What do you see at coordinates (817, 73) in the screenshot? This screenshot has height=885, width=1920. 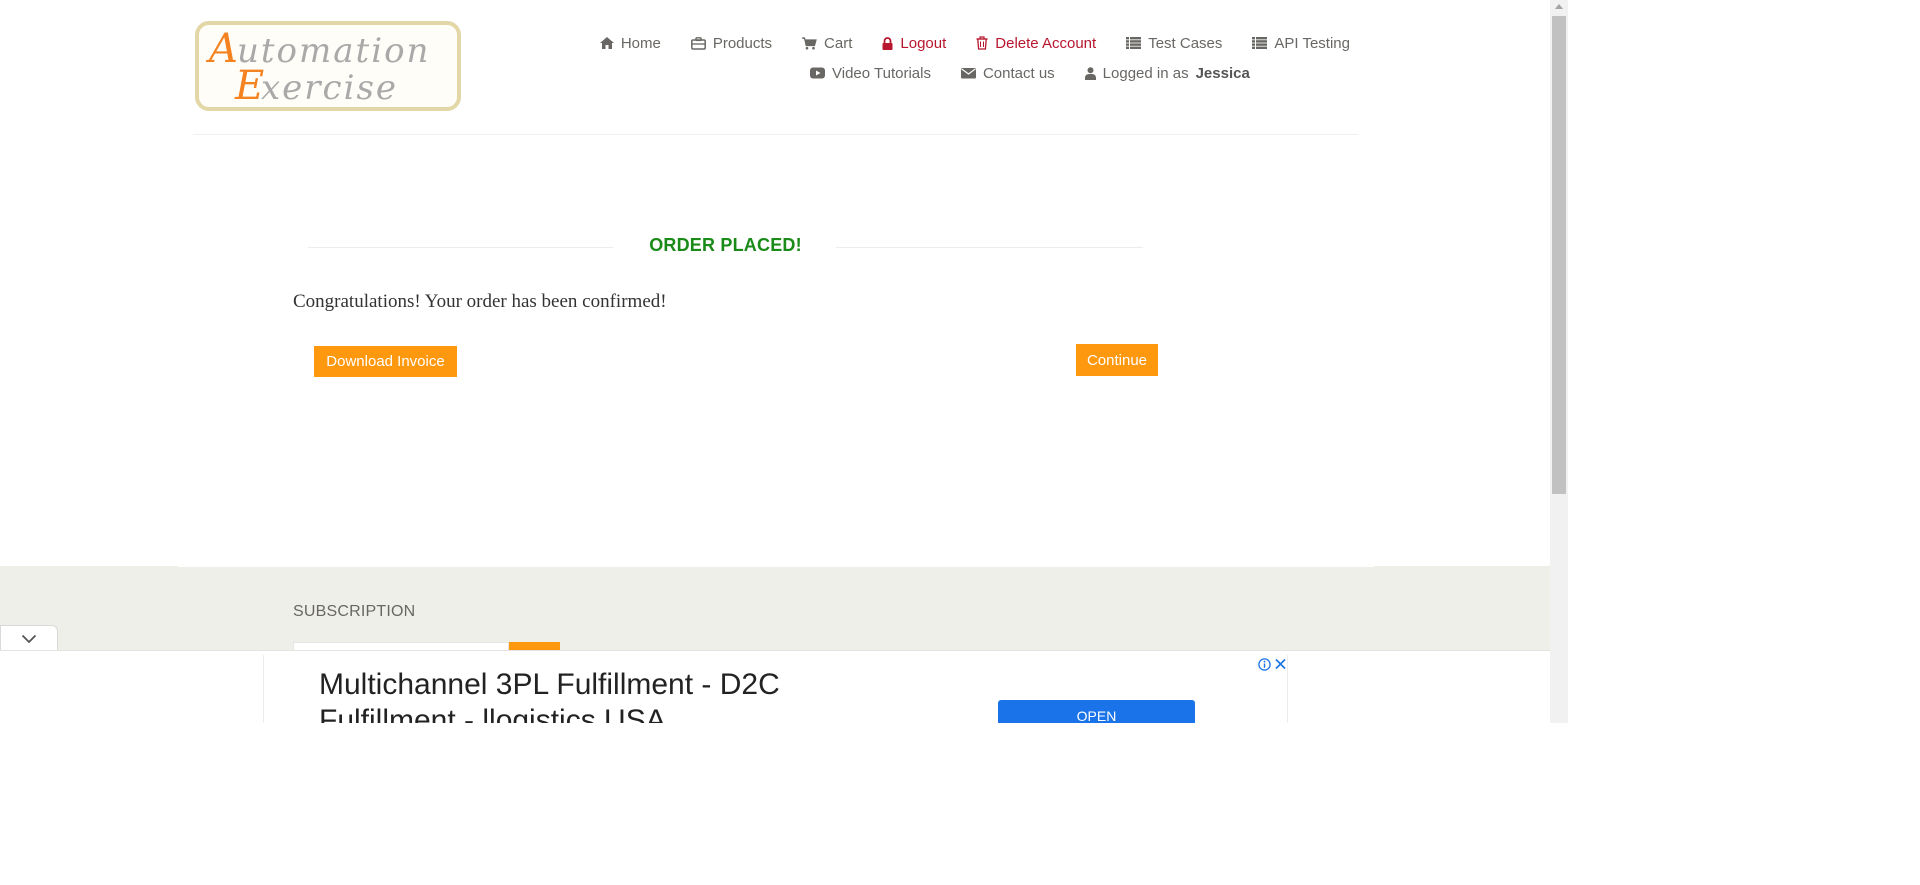 I see `youtube-play-icon` at bounding box center [817, 73].